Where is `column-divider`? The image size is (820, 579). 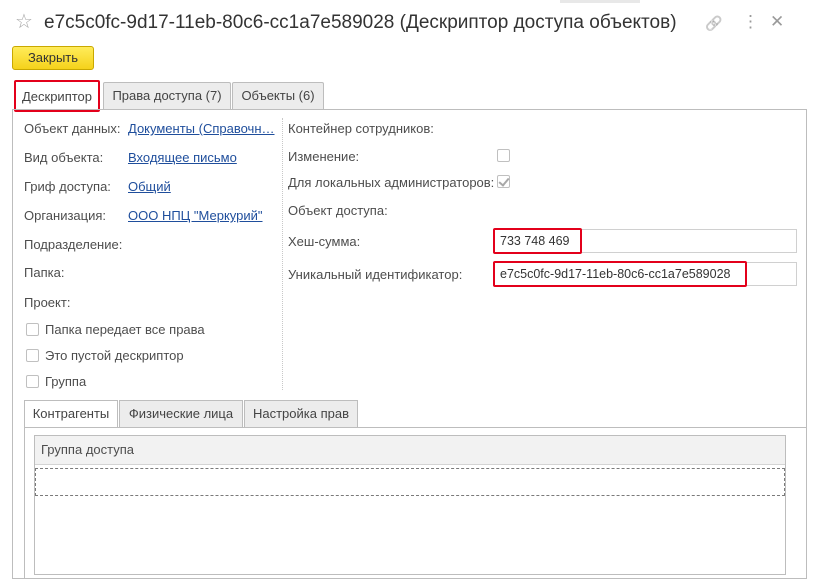
column-divider is located at coordinates (282, 254).